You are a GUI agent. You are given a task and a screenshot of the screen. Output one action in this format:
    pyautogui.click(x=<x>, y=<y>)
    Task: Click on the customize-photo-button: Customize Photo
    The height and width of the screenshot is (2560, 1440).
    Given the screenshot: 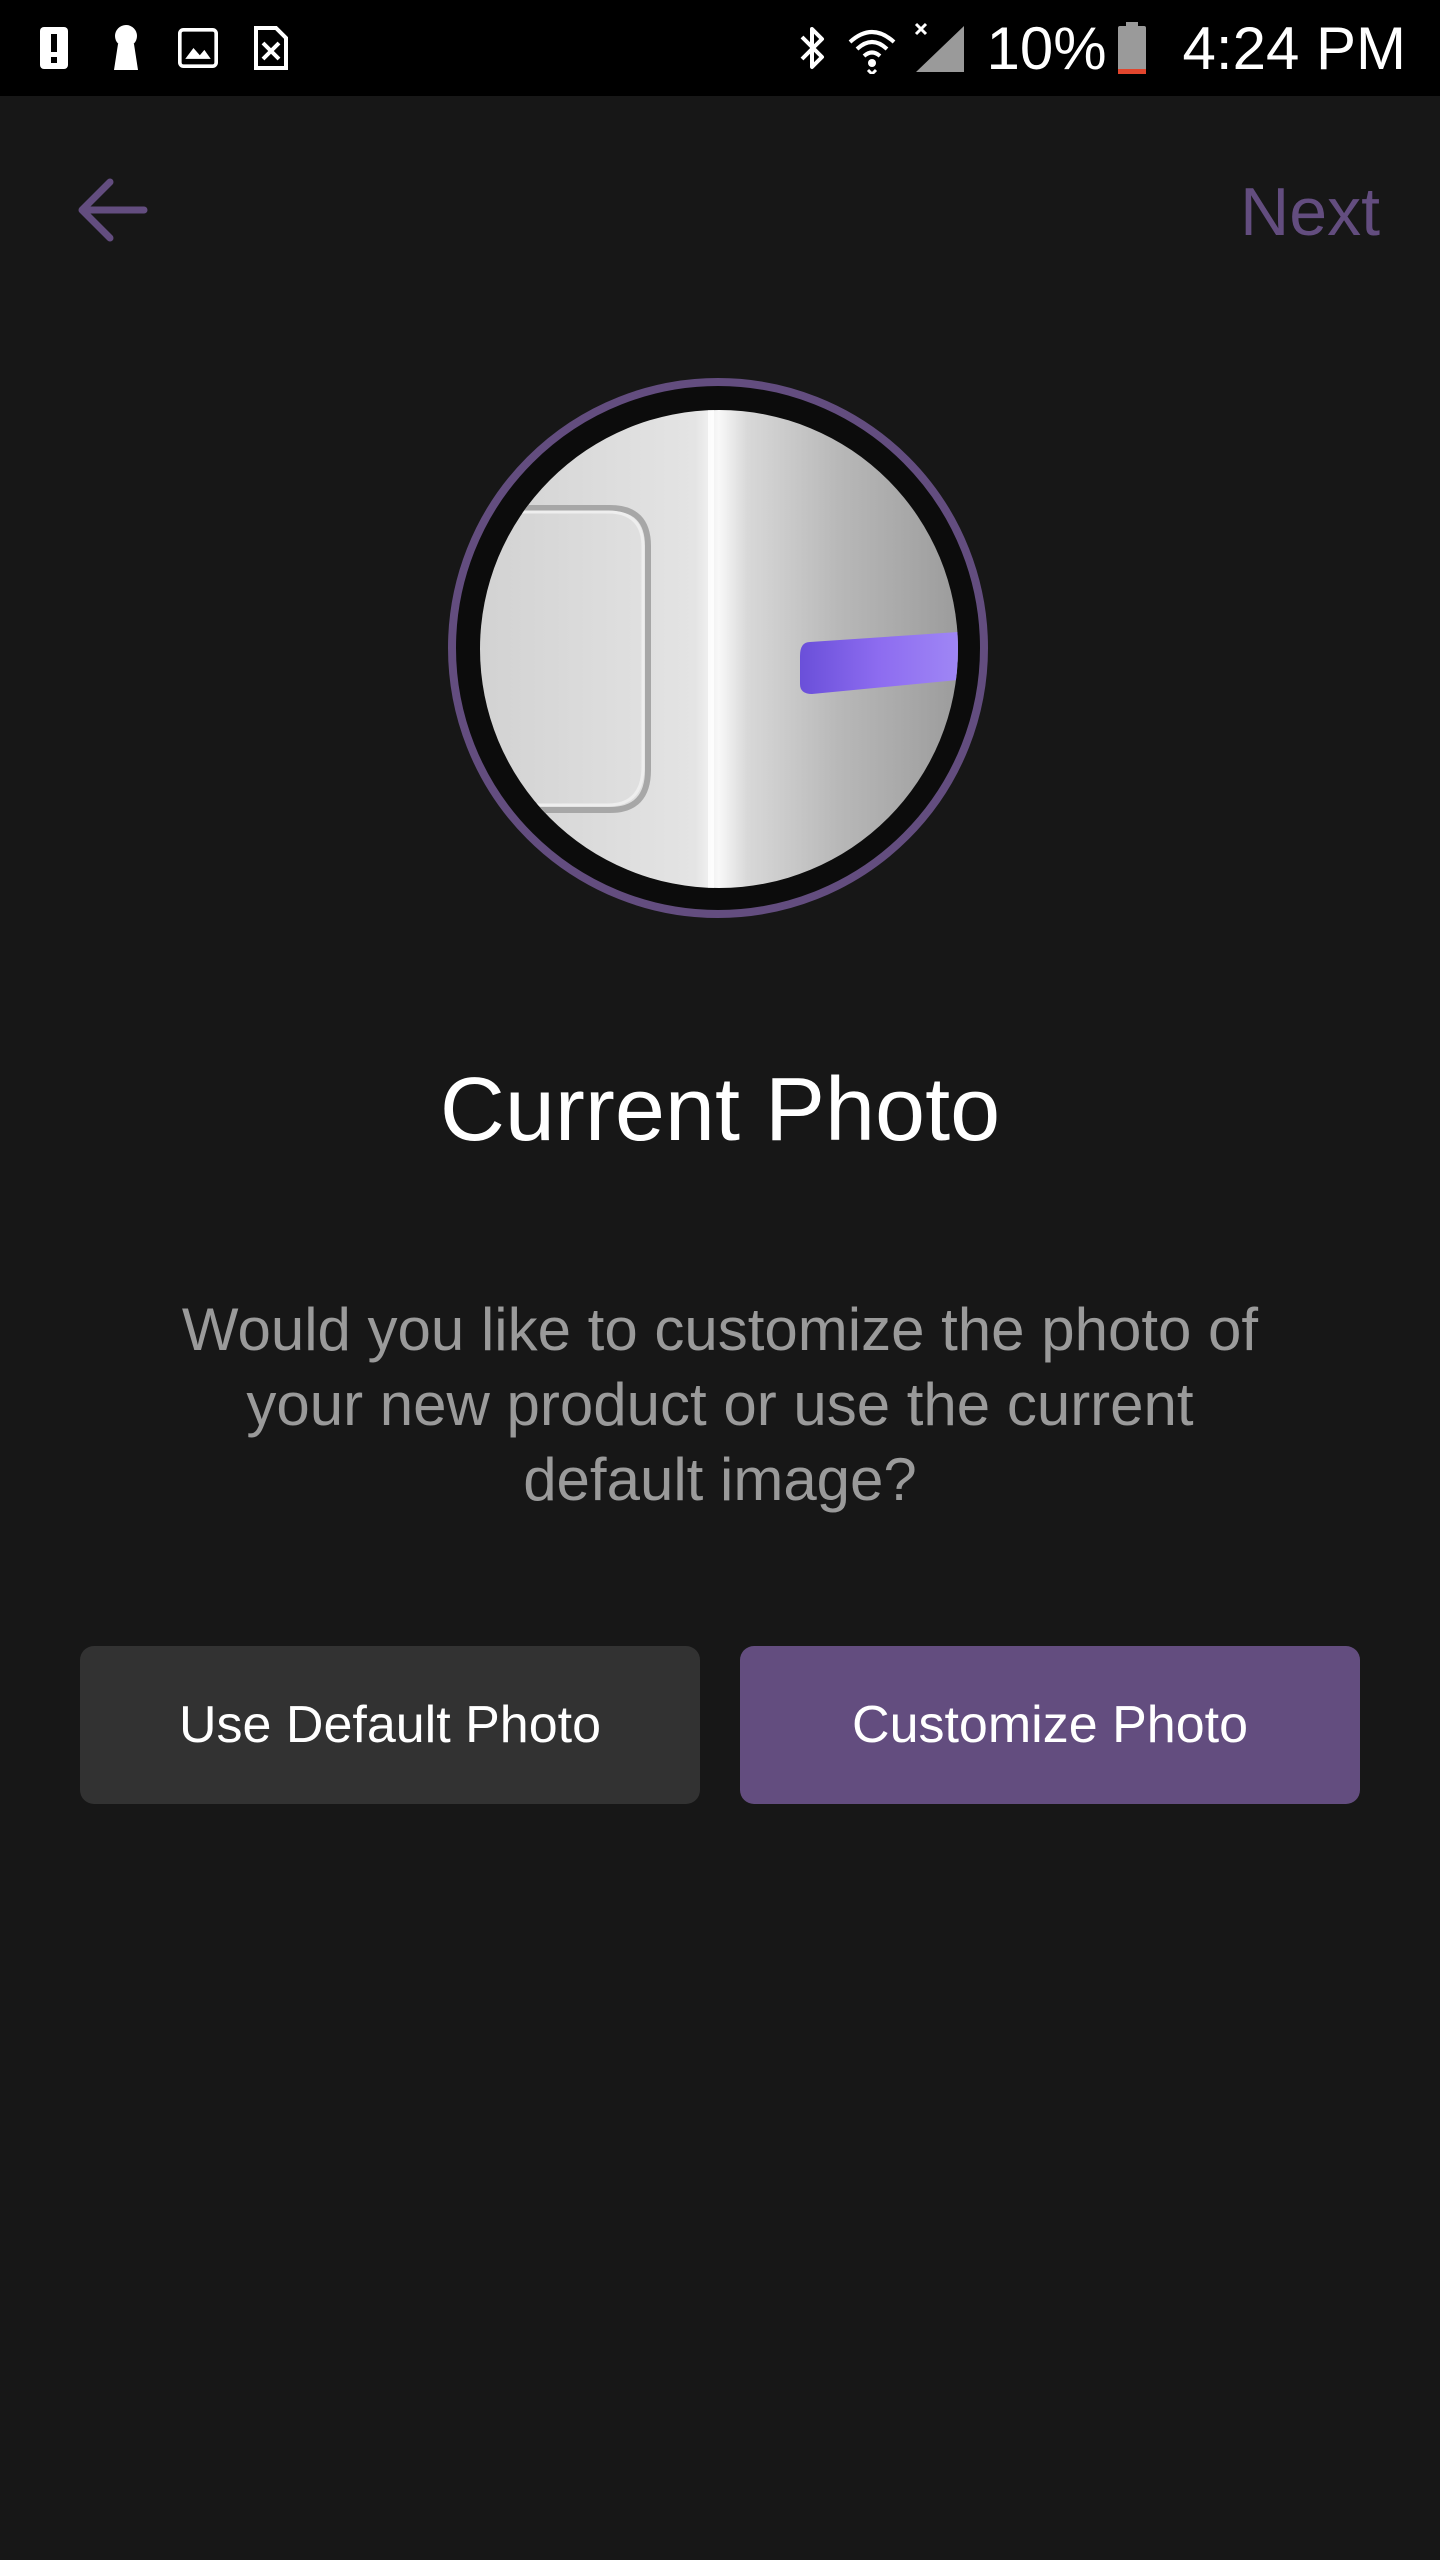 What is the action you would take?
    pyautogui.click(x=1050, y=1725)
    